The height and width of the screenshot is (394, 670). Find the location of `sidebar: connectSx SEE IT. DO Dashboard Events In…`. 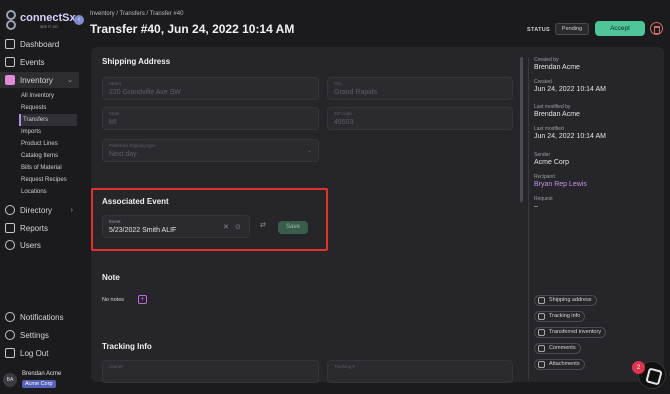

sidebar: connectSx SEE IT. DO Dashboard Events In… is located at coordinates (39, 197).